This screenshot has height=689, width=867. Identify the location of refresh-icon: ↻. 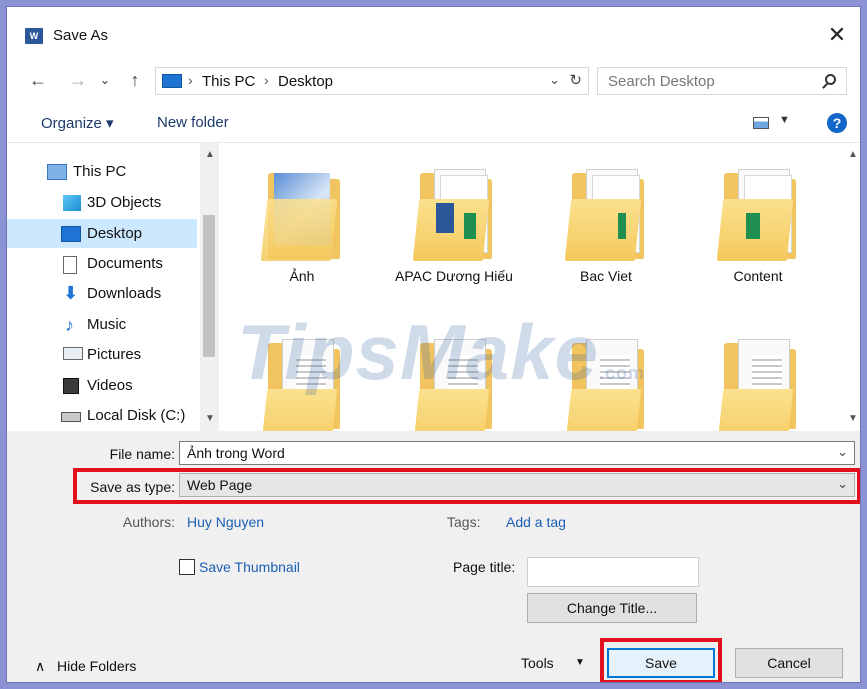
(575, 80).